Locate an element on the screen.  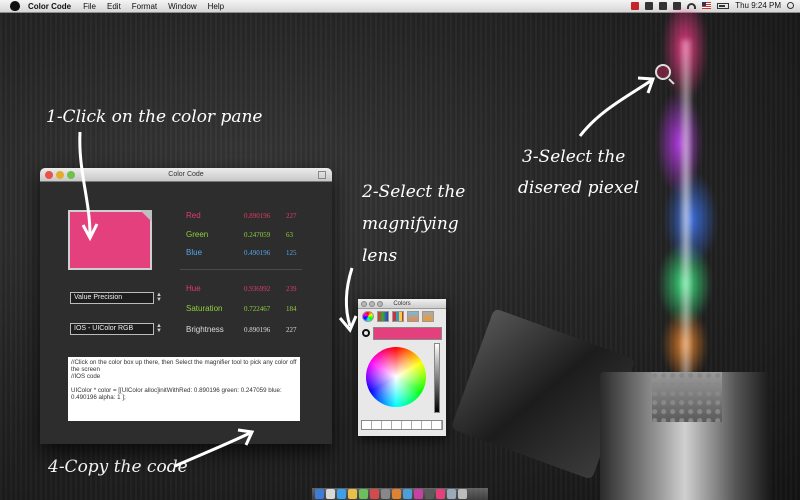
colorcode-dock-icon is located at coordinates (440, 494).